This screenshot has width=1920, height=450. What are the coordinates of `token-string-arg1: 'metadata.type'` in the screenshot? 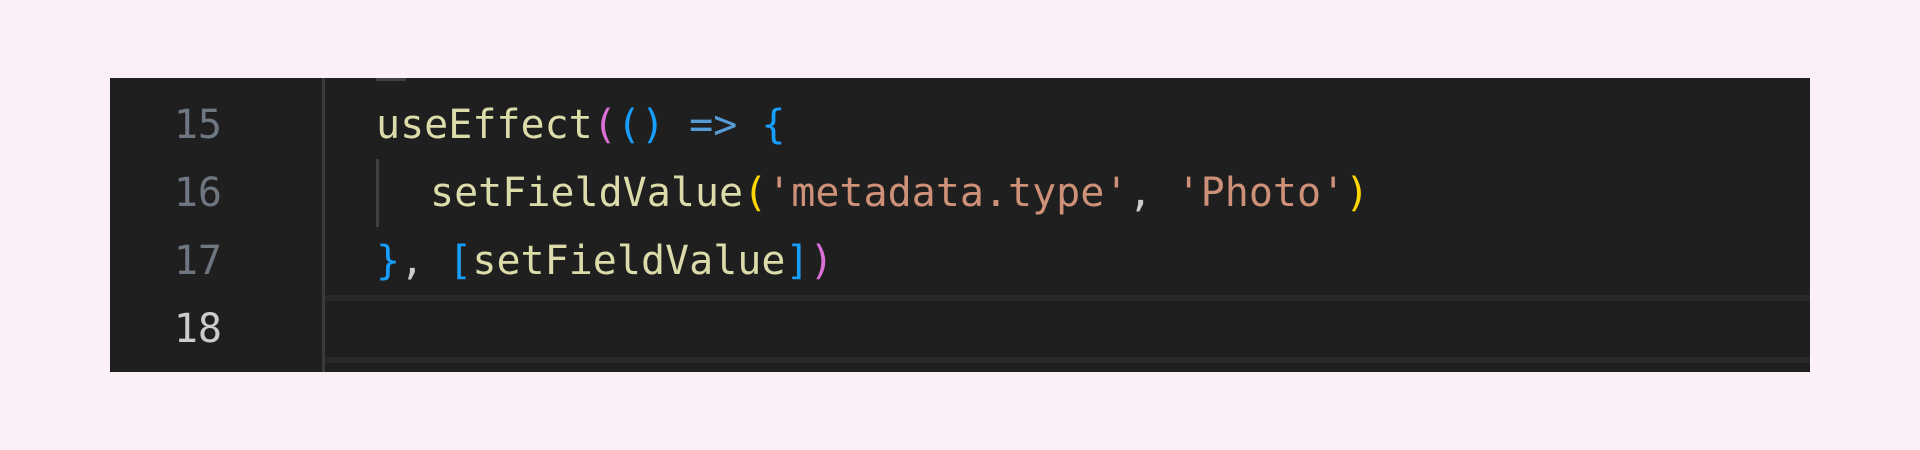 It's located at (948, 193).